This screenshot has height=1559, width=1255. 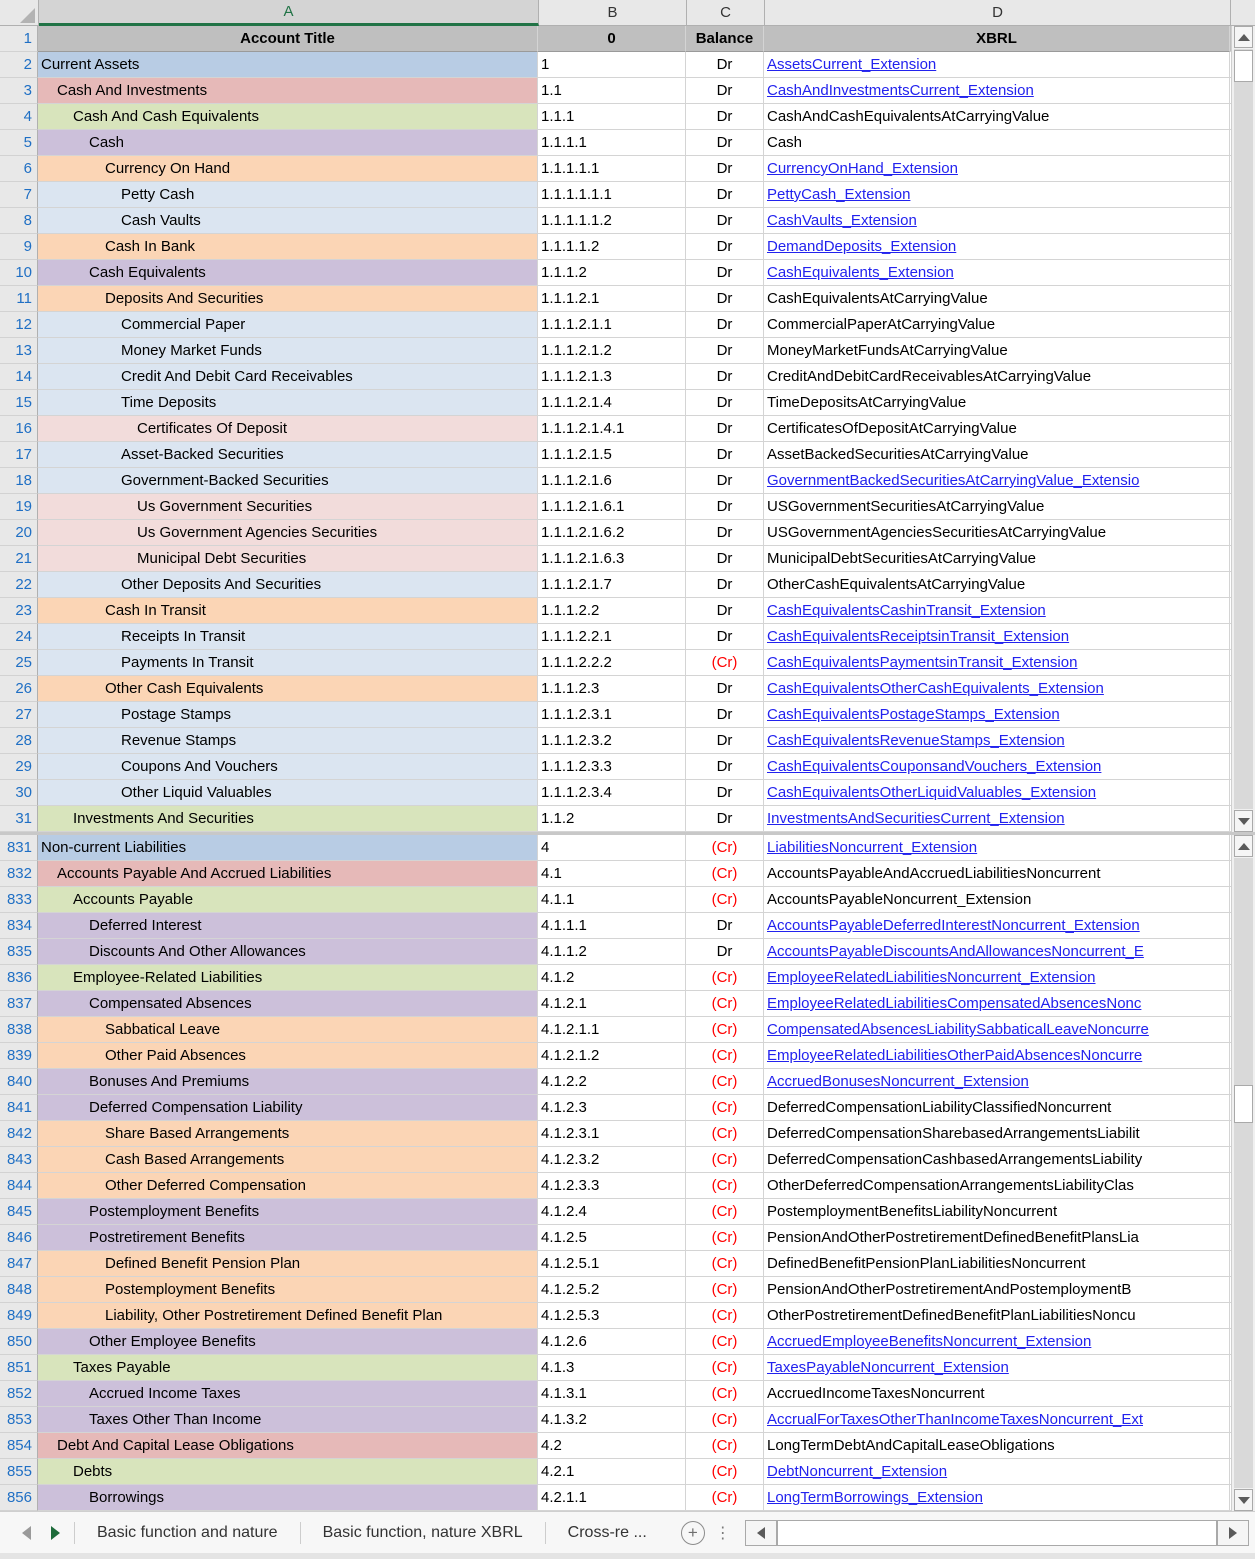 I want to click on row-number: 849, so click(x=19, y=1316).